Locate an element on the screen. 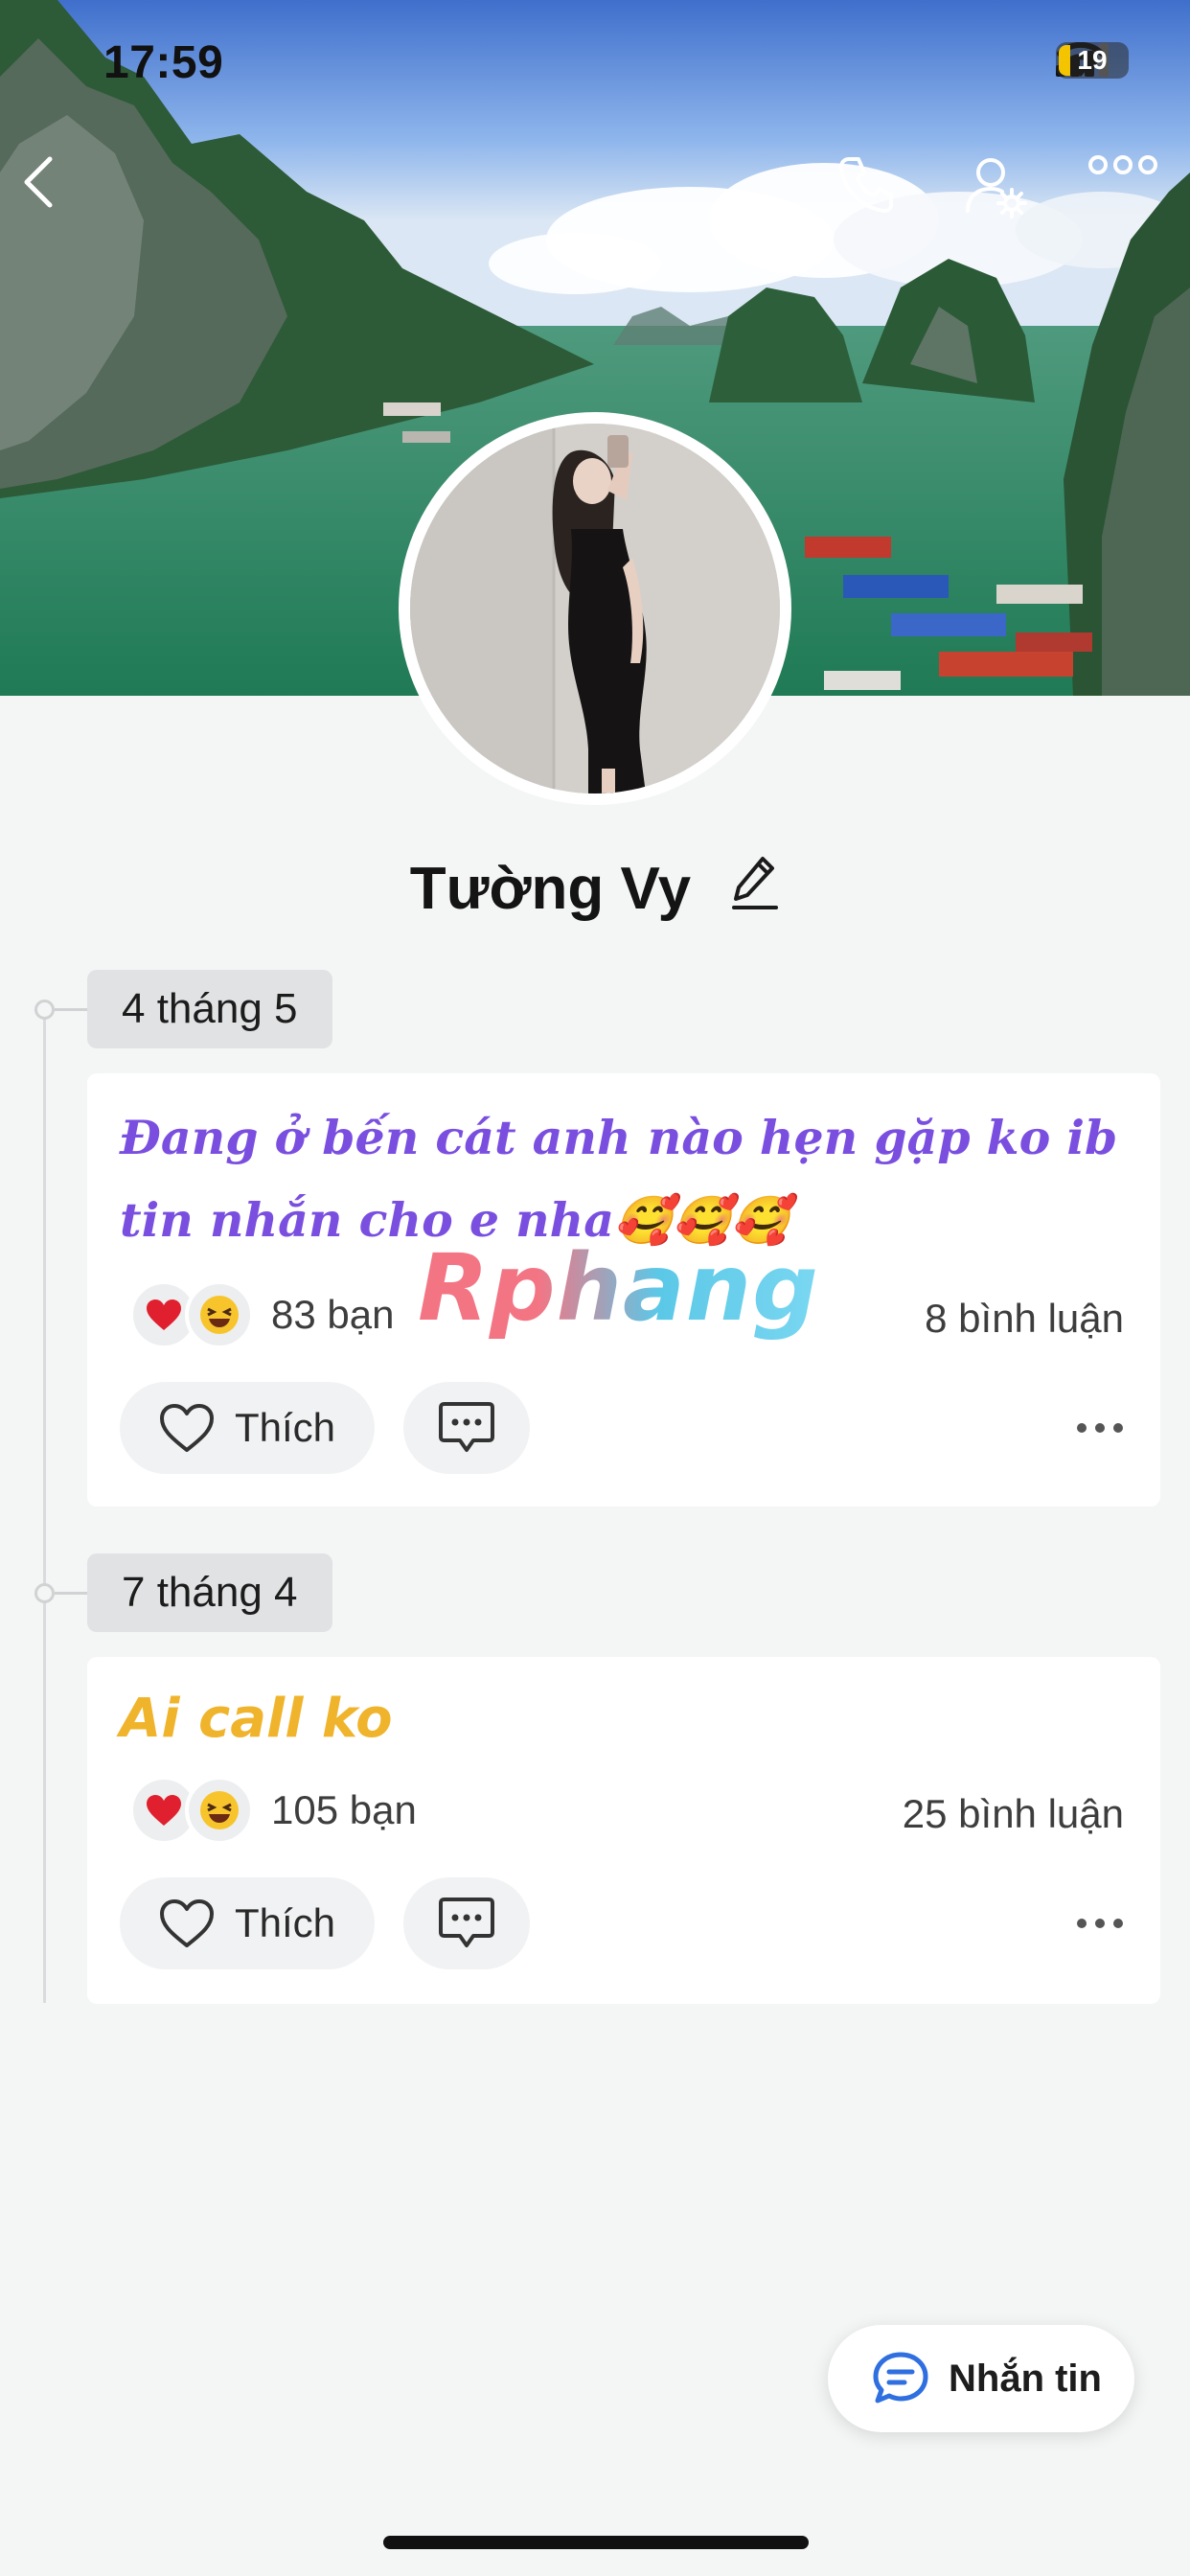 The image size is (1190, 2576). chevron-left-icon is located at coordinates (39, 182).